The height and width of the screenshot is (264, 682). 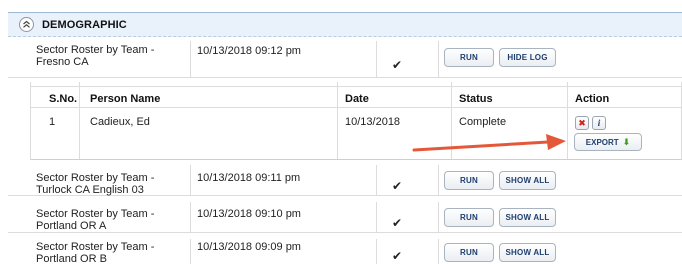 What do you see at coordinates (52, 122) in the screenshot?
I see `log-cell-sno: 1` at bounding box center [52, 122].